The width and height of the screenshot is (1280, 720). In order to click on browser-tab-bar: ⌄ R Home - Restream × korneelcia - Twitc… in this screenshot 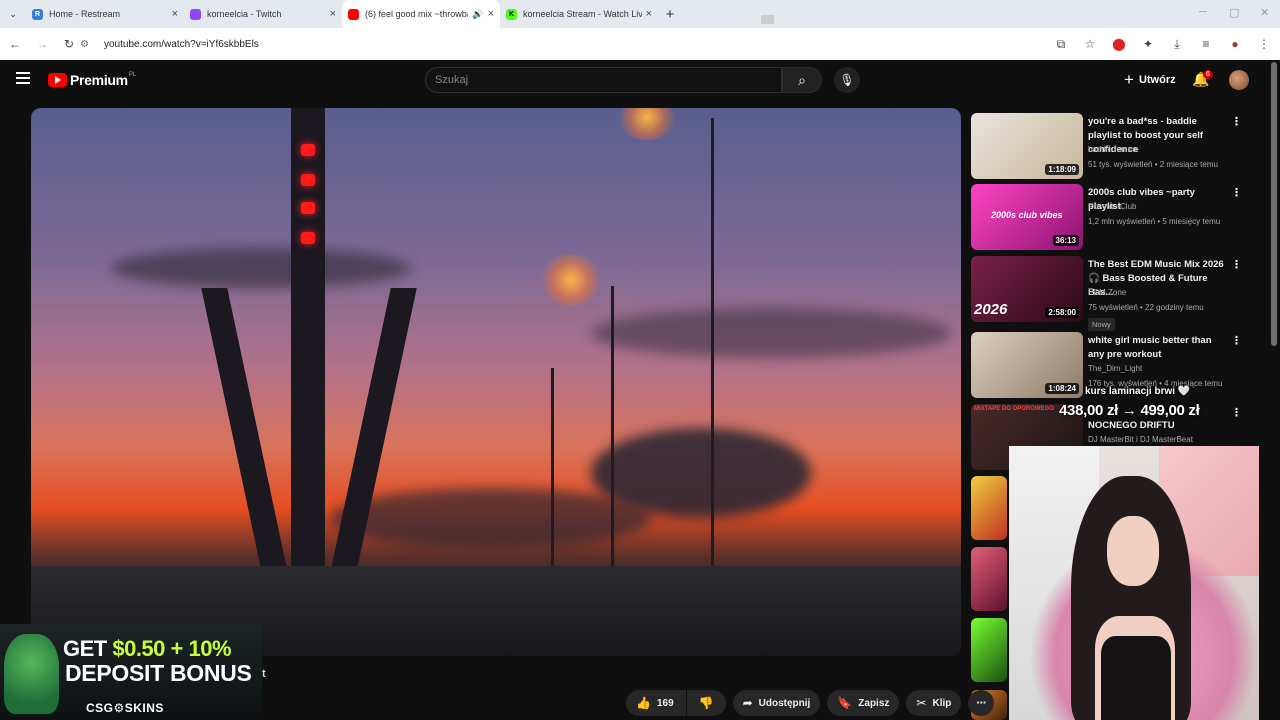, I will do `click(640, 14)`.